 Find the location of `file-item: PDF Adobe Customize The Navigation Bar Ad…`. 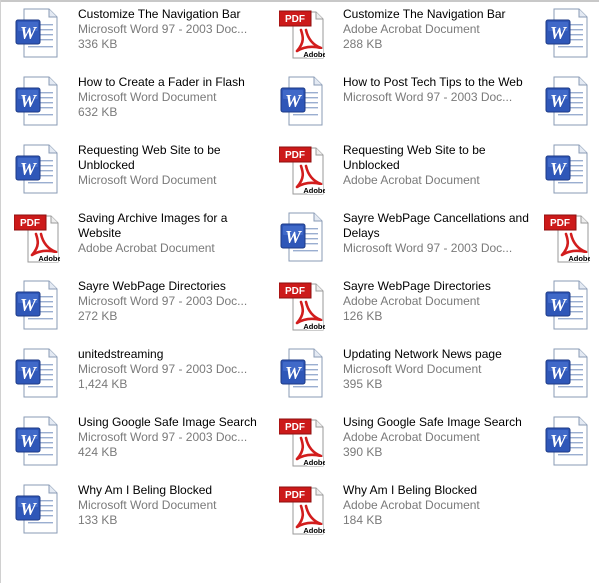

file-item: PDF Adobe Customize The Navigation Bar Ad… is located at coordinates (397, 36).